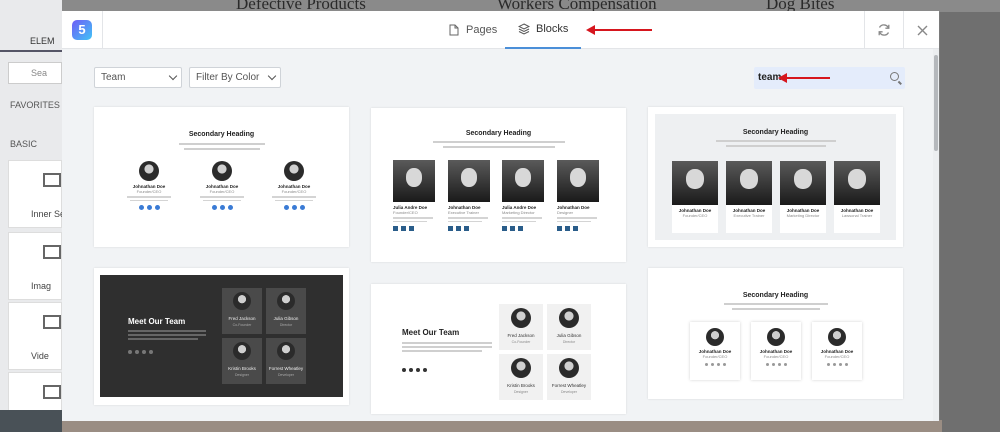  I want to click on close-button, so click(921, 30).